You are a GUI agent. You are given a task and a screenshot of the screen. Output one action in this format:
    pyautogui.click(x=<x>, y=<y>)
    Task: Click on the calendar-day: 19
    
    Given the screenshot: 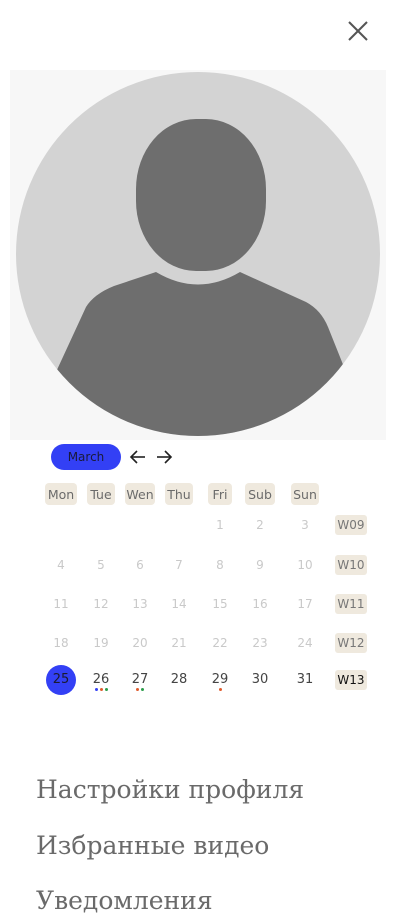 What is the action you would take?
    pyautogui.click(x=101, y=643)
    